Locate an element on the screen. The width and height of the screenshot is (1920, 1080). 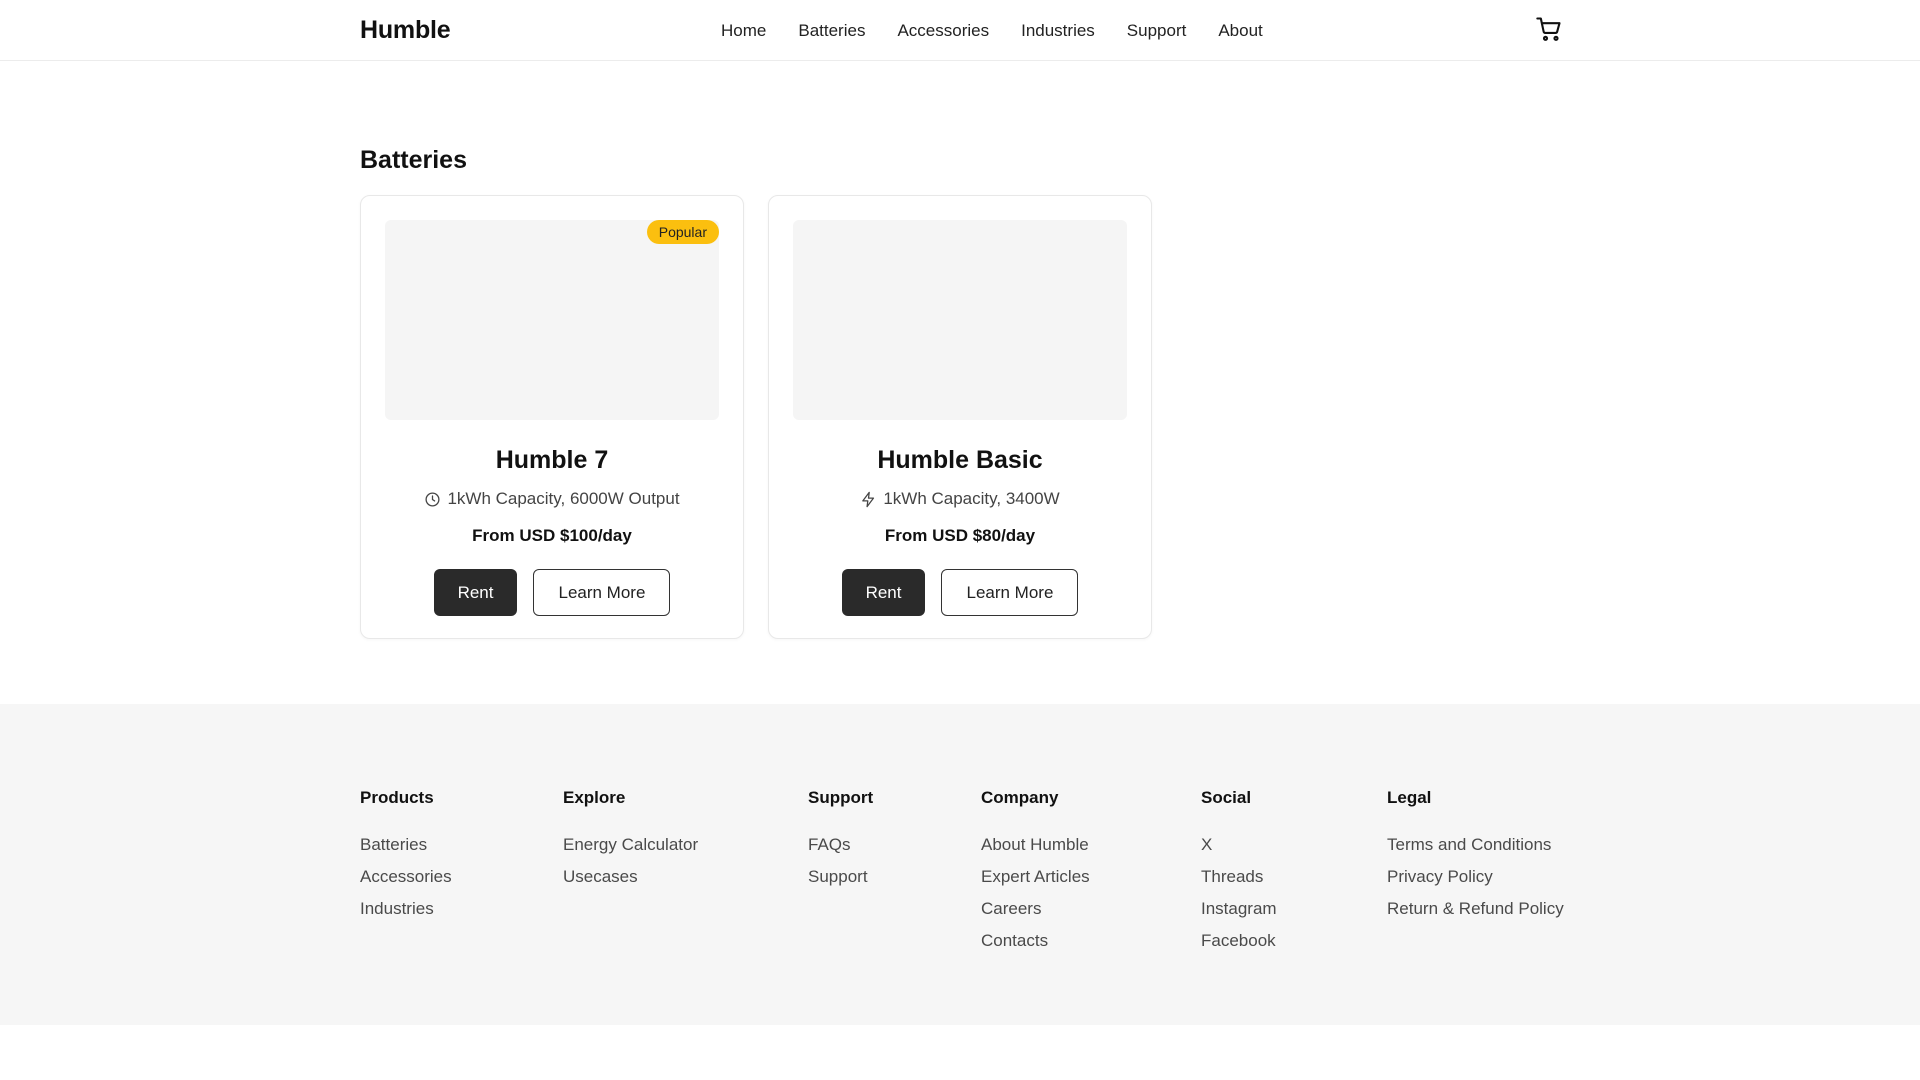
shopping-cart-icon is located at coordinates (1549, 29).